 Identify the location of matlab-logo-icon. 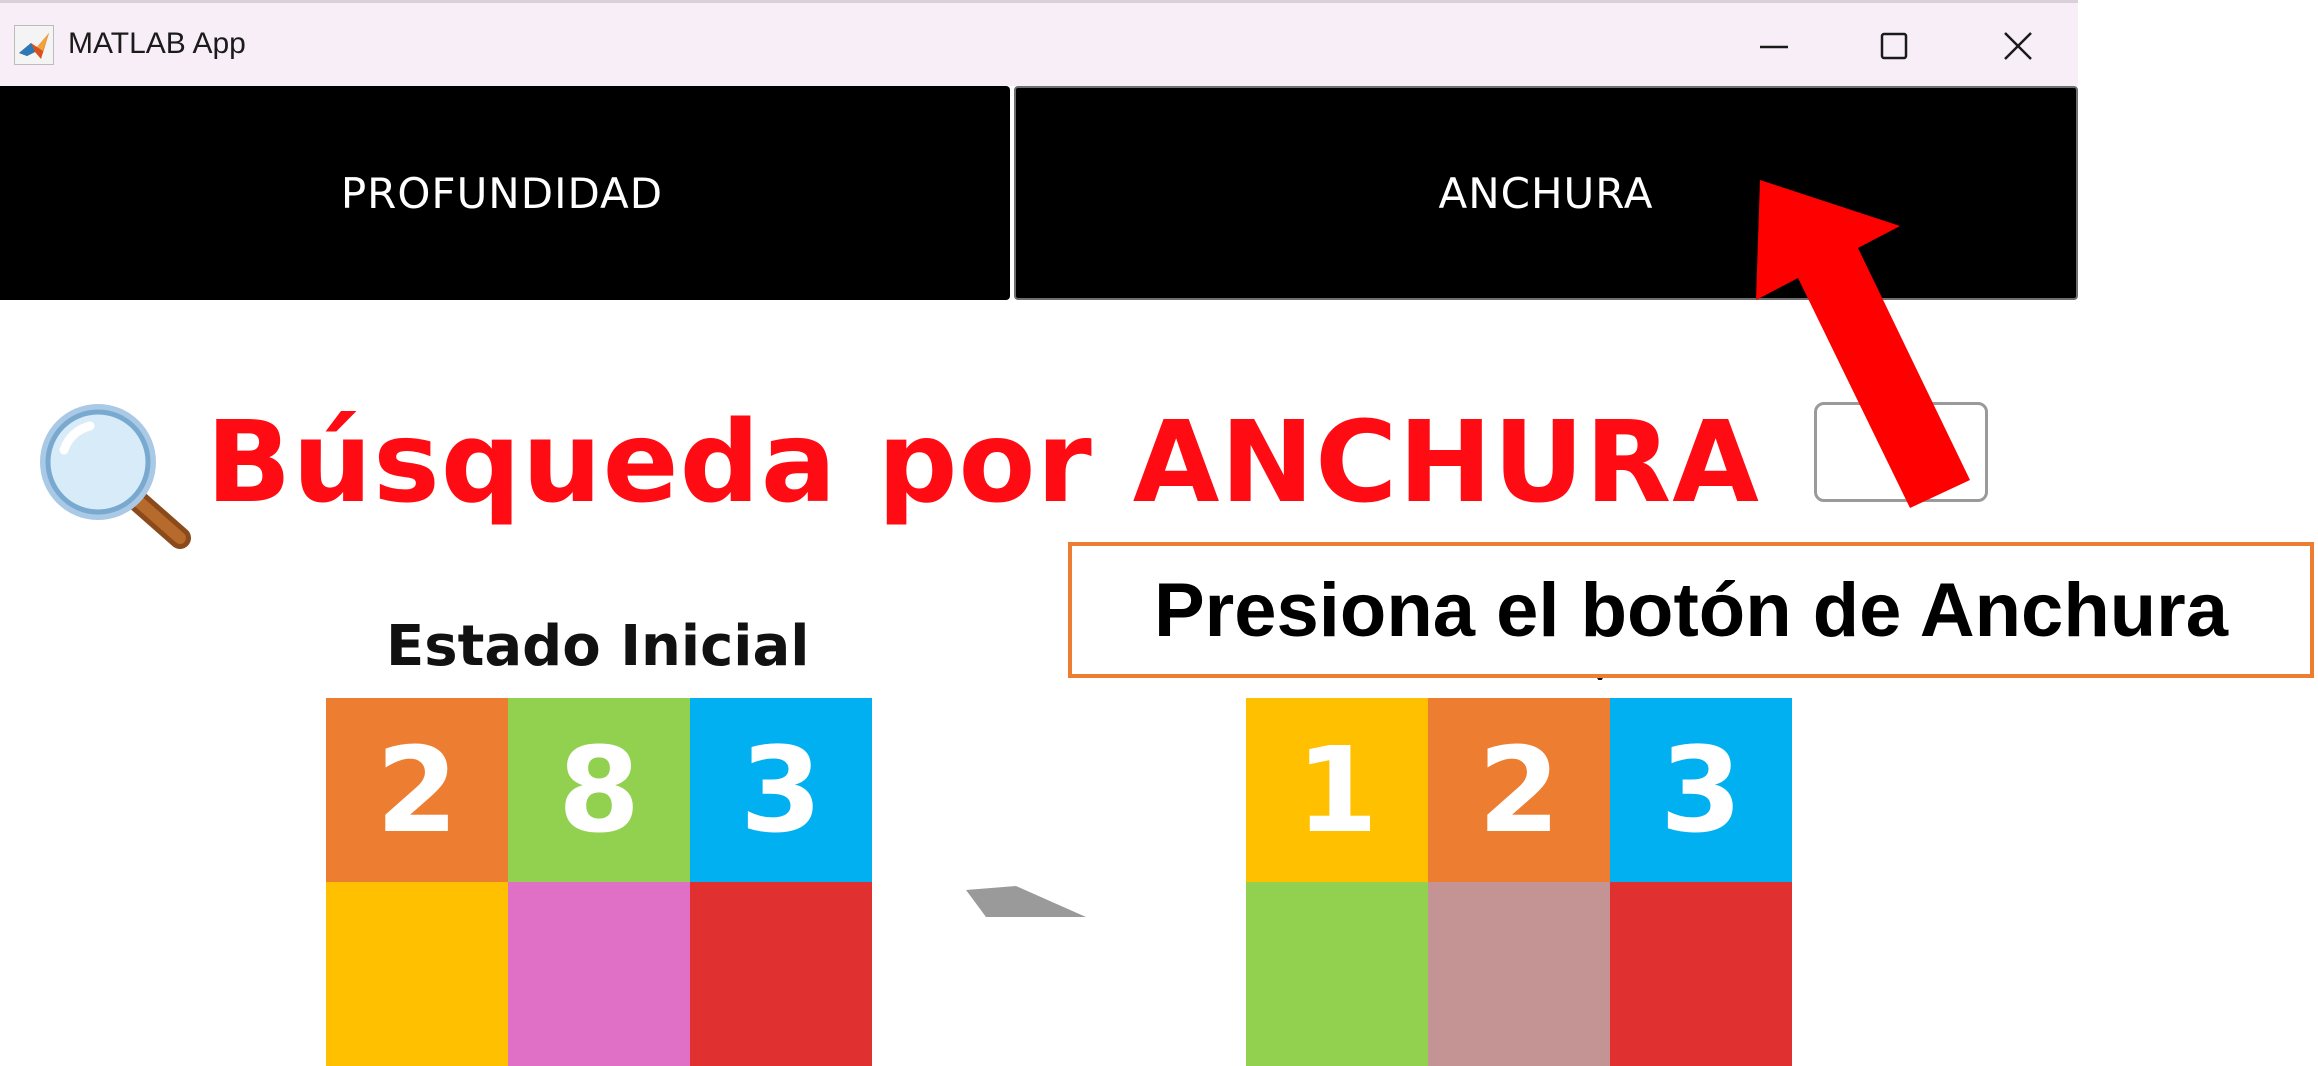
(34, 45).